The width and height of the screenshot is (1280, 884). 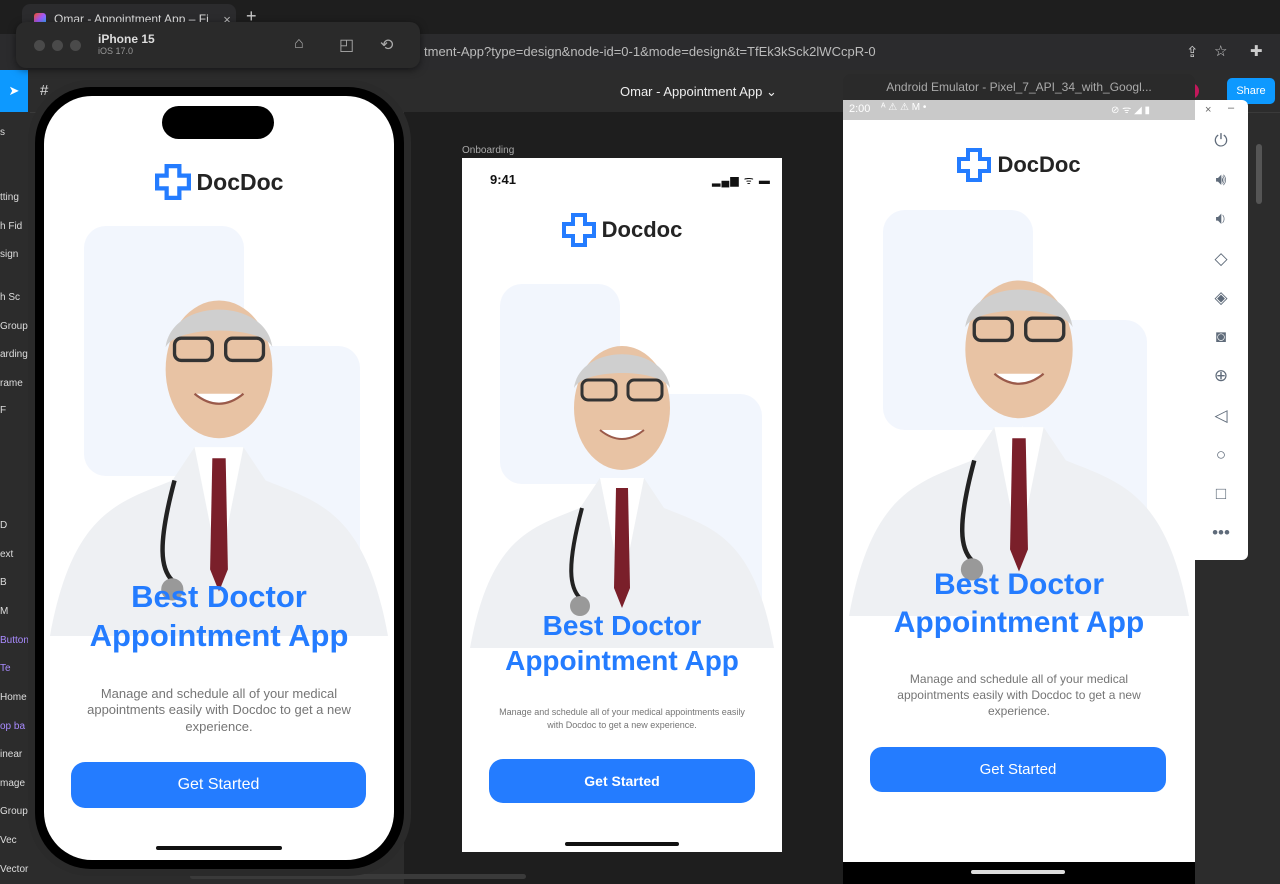 What do you see at coordinates (3, 525) in the screenshot?
I see `layer-item: D` at bounding box center [3, 525].